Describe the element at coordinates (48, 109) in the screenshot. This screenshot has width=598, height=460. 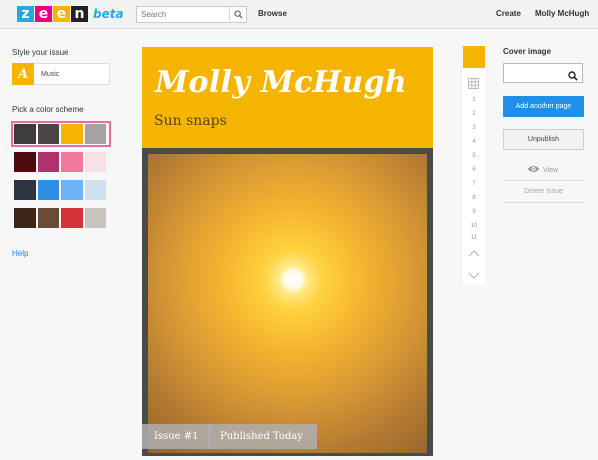
I see `color-scheme-title: Pick a color scheme` at that location.